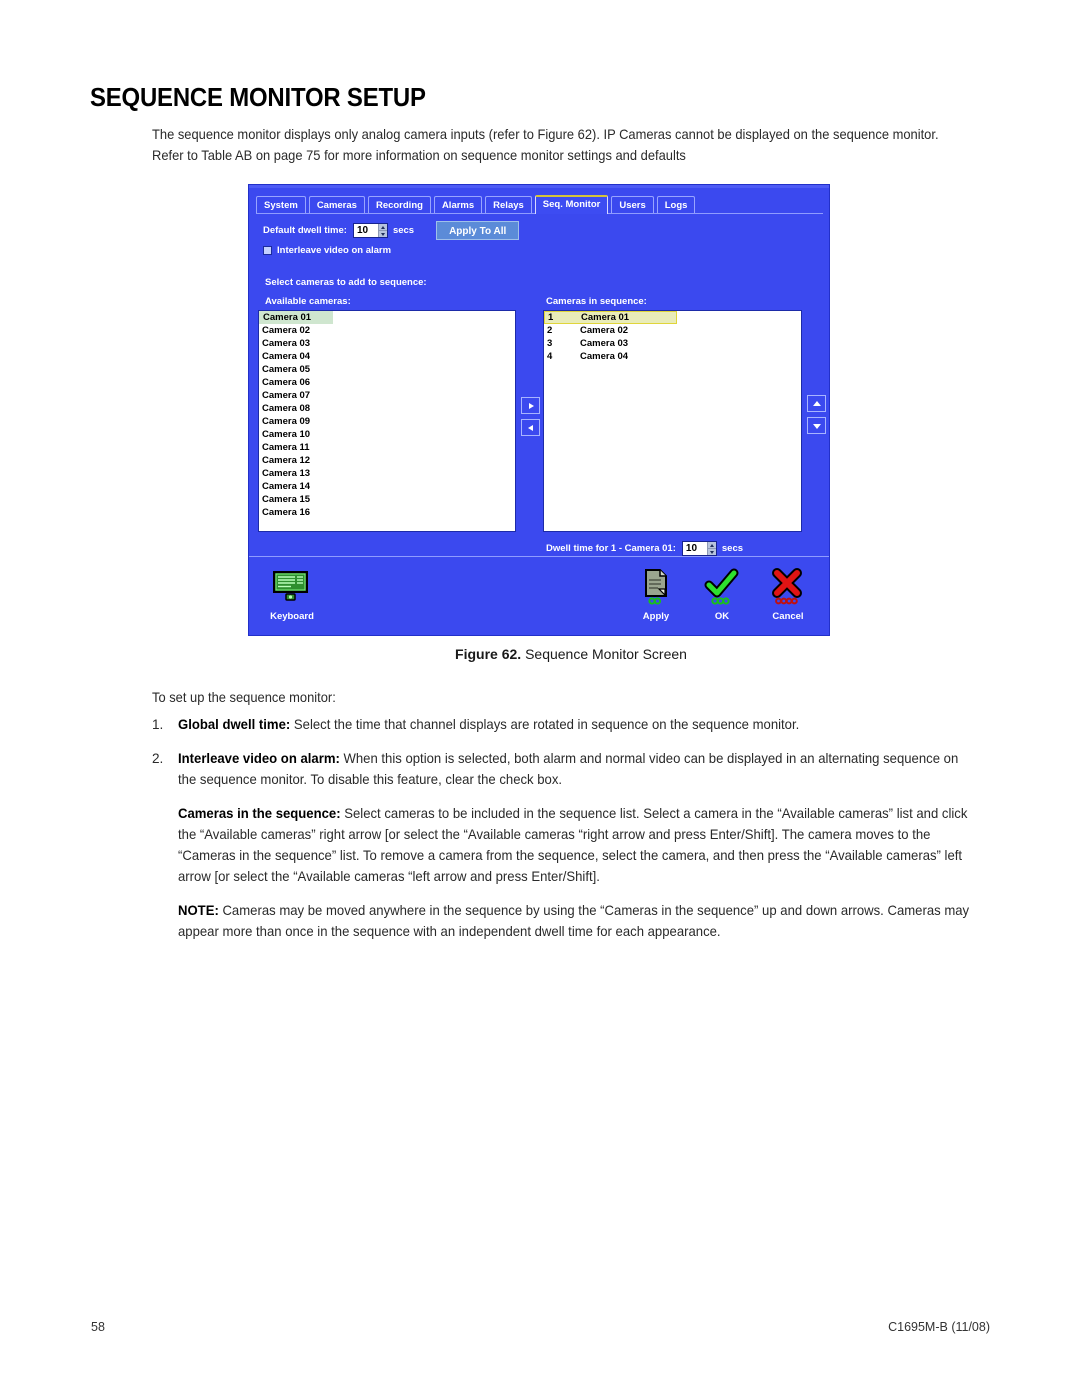 This screenshot has height=1397, width=1080. Describe the element at coordinates (387, 382) in the screenshot. I see `list-item: Camera 06` at that location.